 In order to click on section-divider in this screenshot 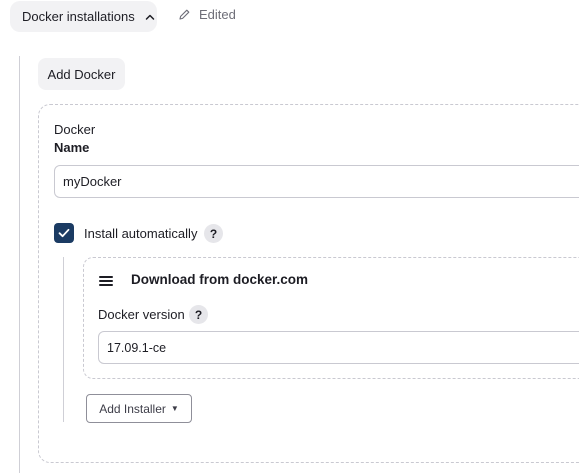, I will do `click(19, 264)`.